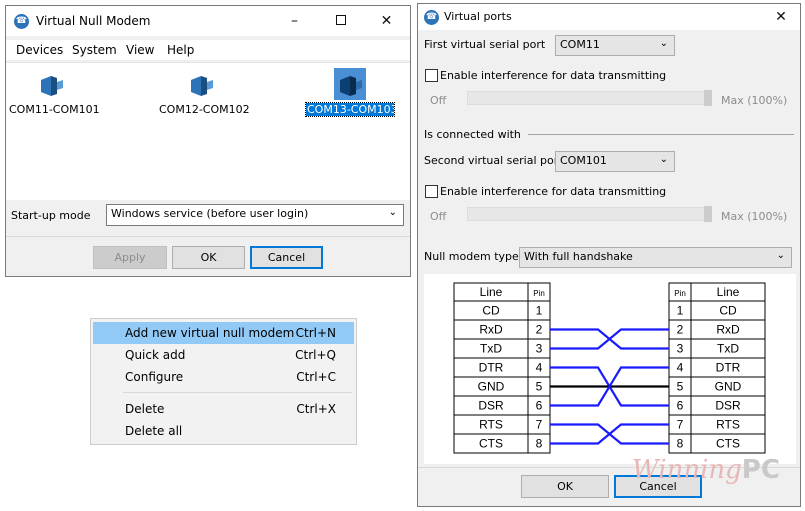 This screenshot has width=805, height=511. Describe the element at coordinates (680, 311) in the screenshot. I see `right-pin-label: 1` at that location.